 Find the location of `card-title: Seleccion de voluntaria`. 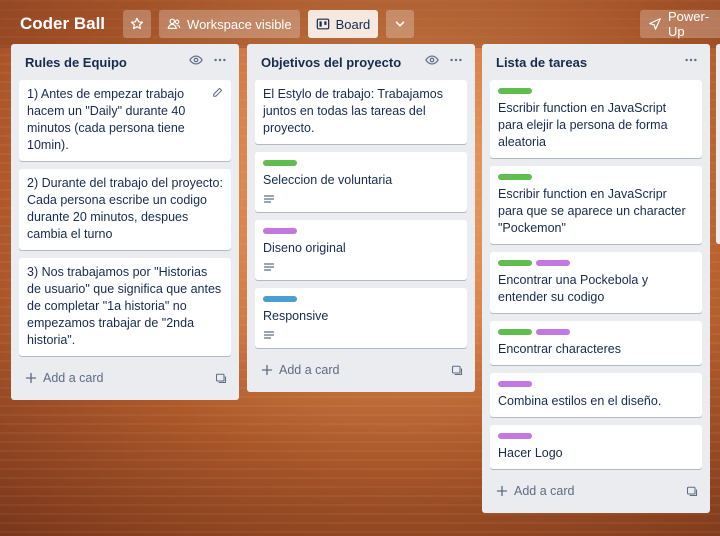

card-title: Seleccion de voluntaria is located at coordinates (328, 180).